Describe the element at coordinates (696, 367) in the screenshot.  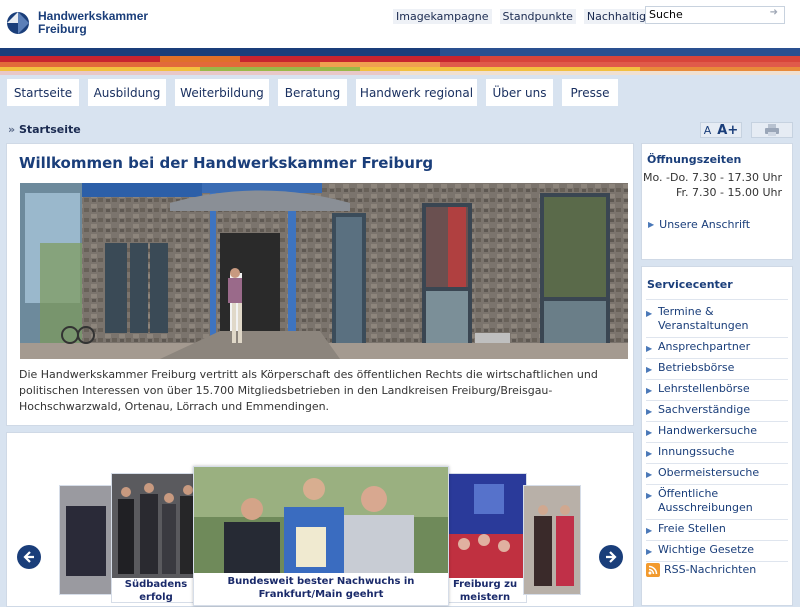
I see `service-item-label: Betriebsbörse` at that location.